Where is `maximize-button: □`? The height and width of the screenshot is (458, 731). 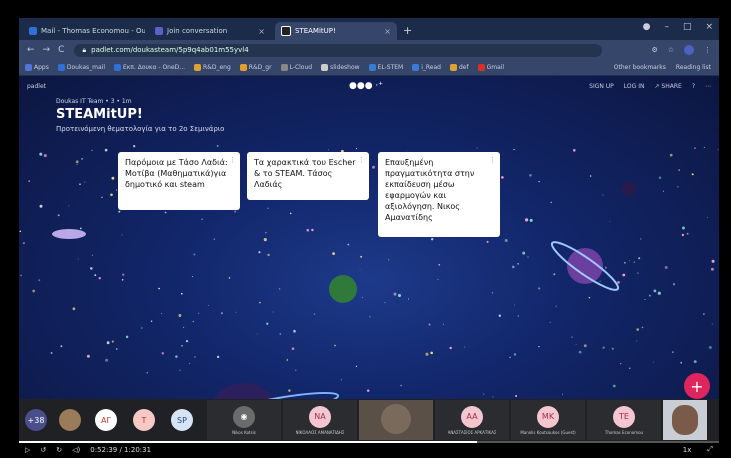
maximize-button: □ is located at coordinates (687, 27).